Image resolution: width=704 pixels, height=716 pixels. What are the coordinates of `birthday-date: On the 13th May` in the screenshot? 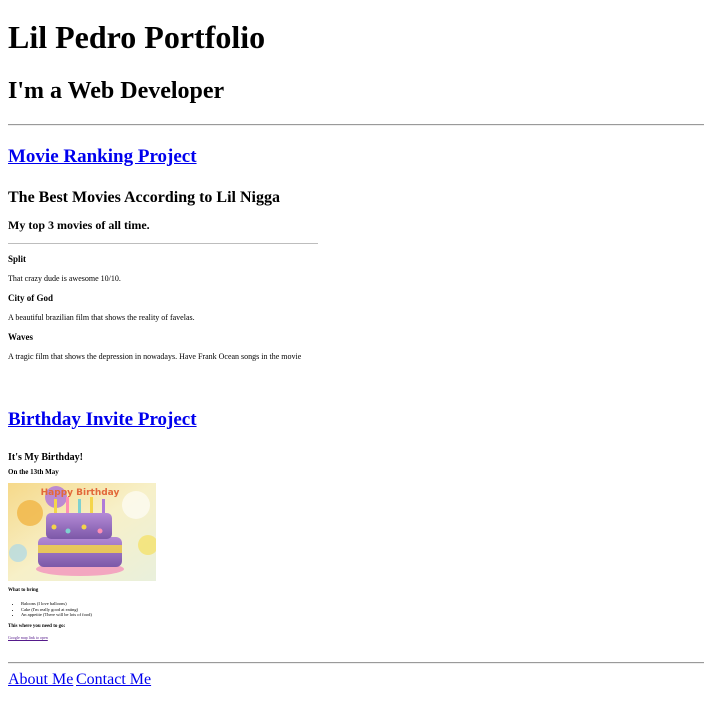 It's located at (33, 472).